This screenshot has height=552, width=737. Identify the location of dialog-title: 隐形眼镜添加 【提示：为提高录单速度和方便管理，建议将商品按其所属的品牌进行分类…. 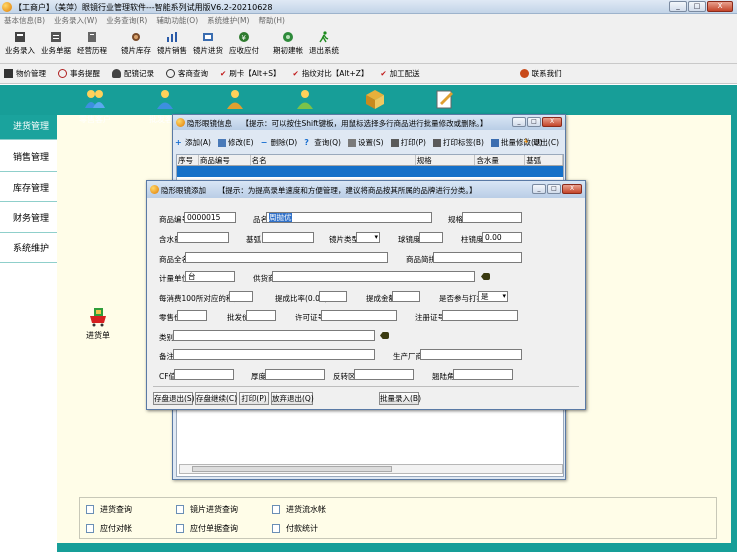
(319, 190).